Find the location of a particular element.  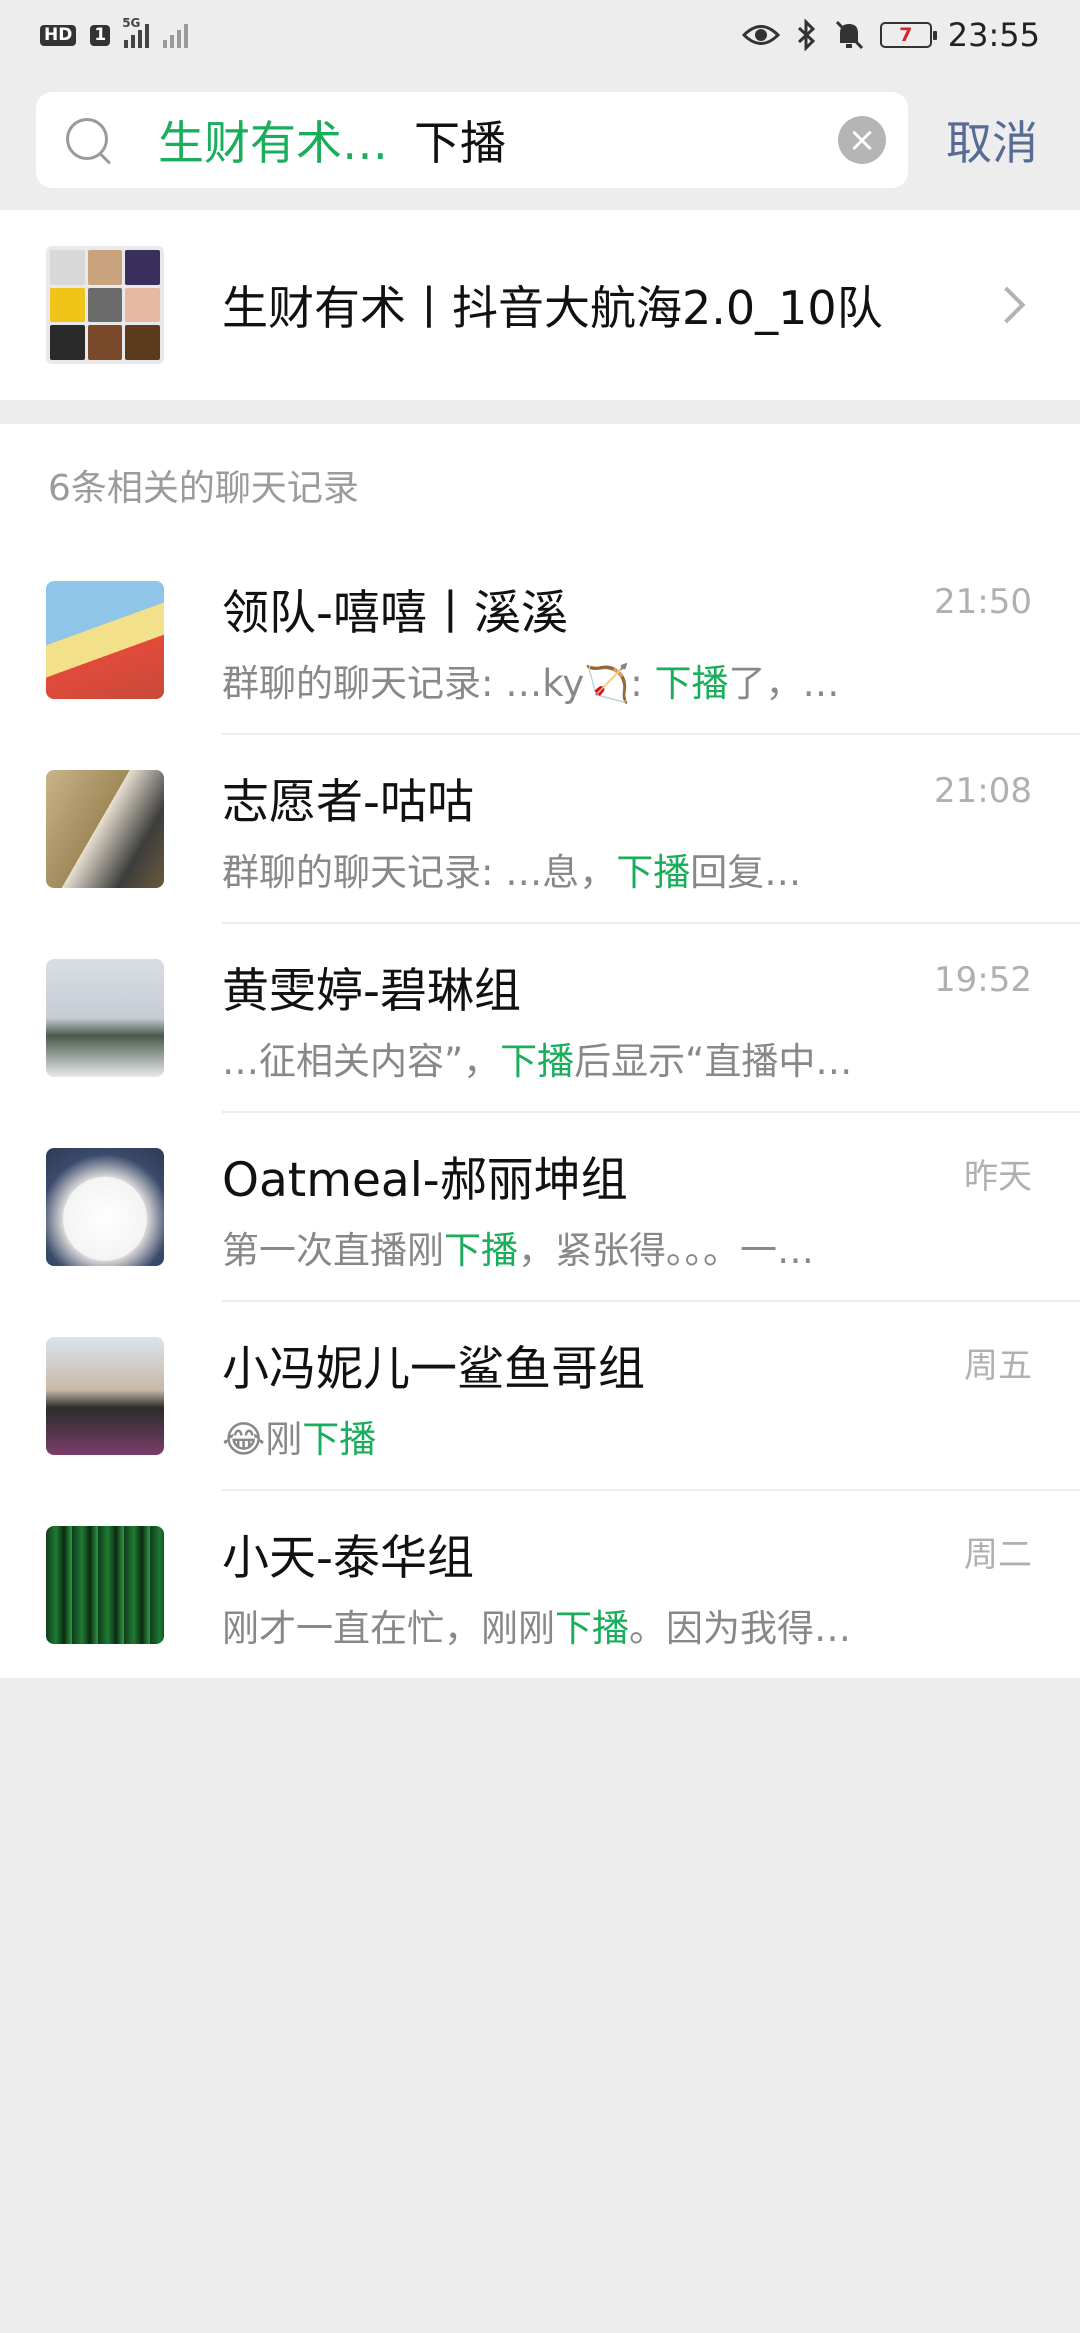

clock: 23:55 is located at coordinates (993, 35).